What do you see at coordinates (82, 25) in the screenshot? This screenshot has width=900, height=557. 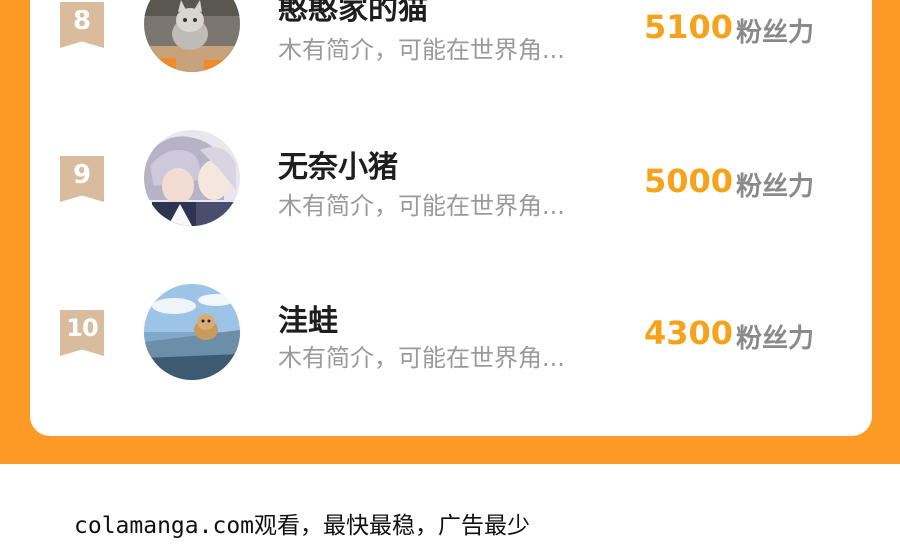 I see `rank-badge: 8` at bounding box center [82, 25].